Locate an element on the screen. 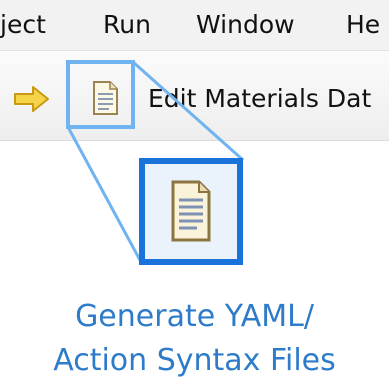 The image size is (389, 385). callout-caption-line1: Generate YAML/ is located at coordinates (194, 316).